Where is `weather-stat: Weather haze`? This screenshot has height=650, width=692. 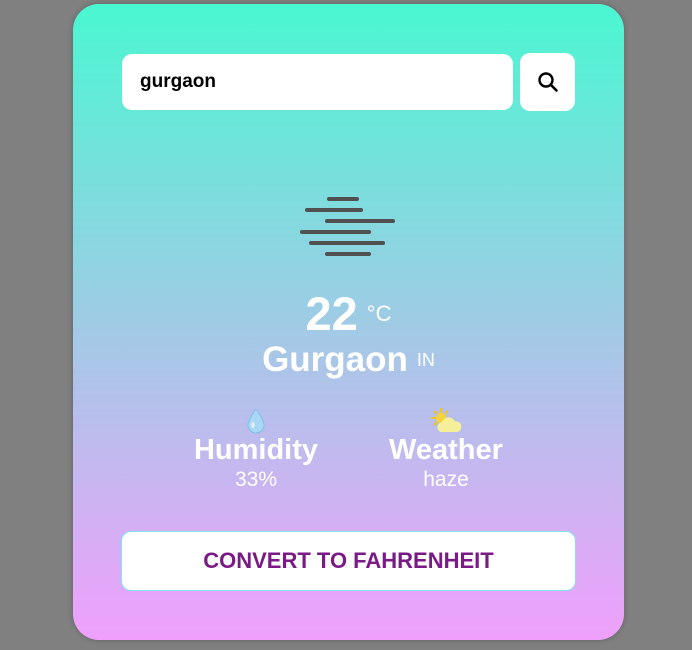
weather-stat: Weather haze is located at coordinates (446, 450).